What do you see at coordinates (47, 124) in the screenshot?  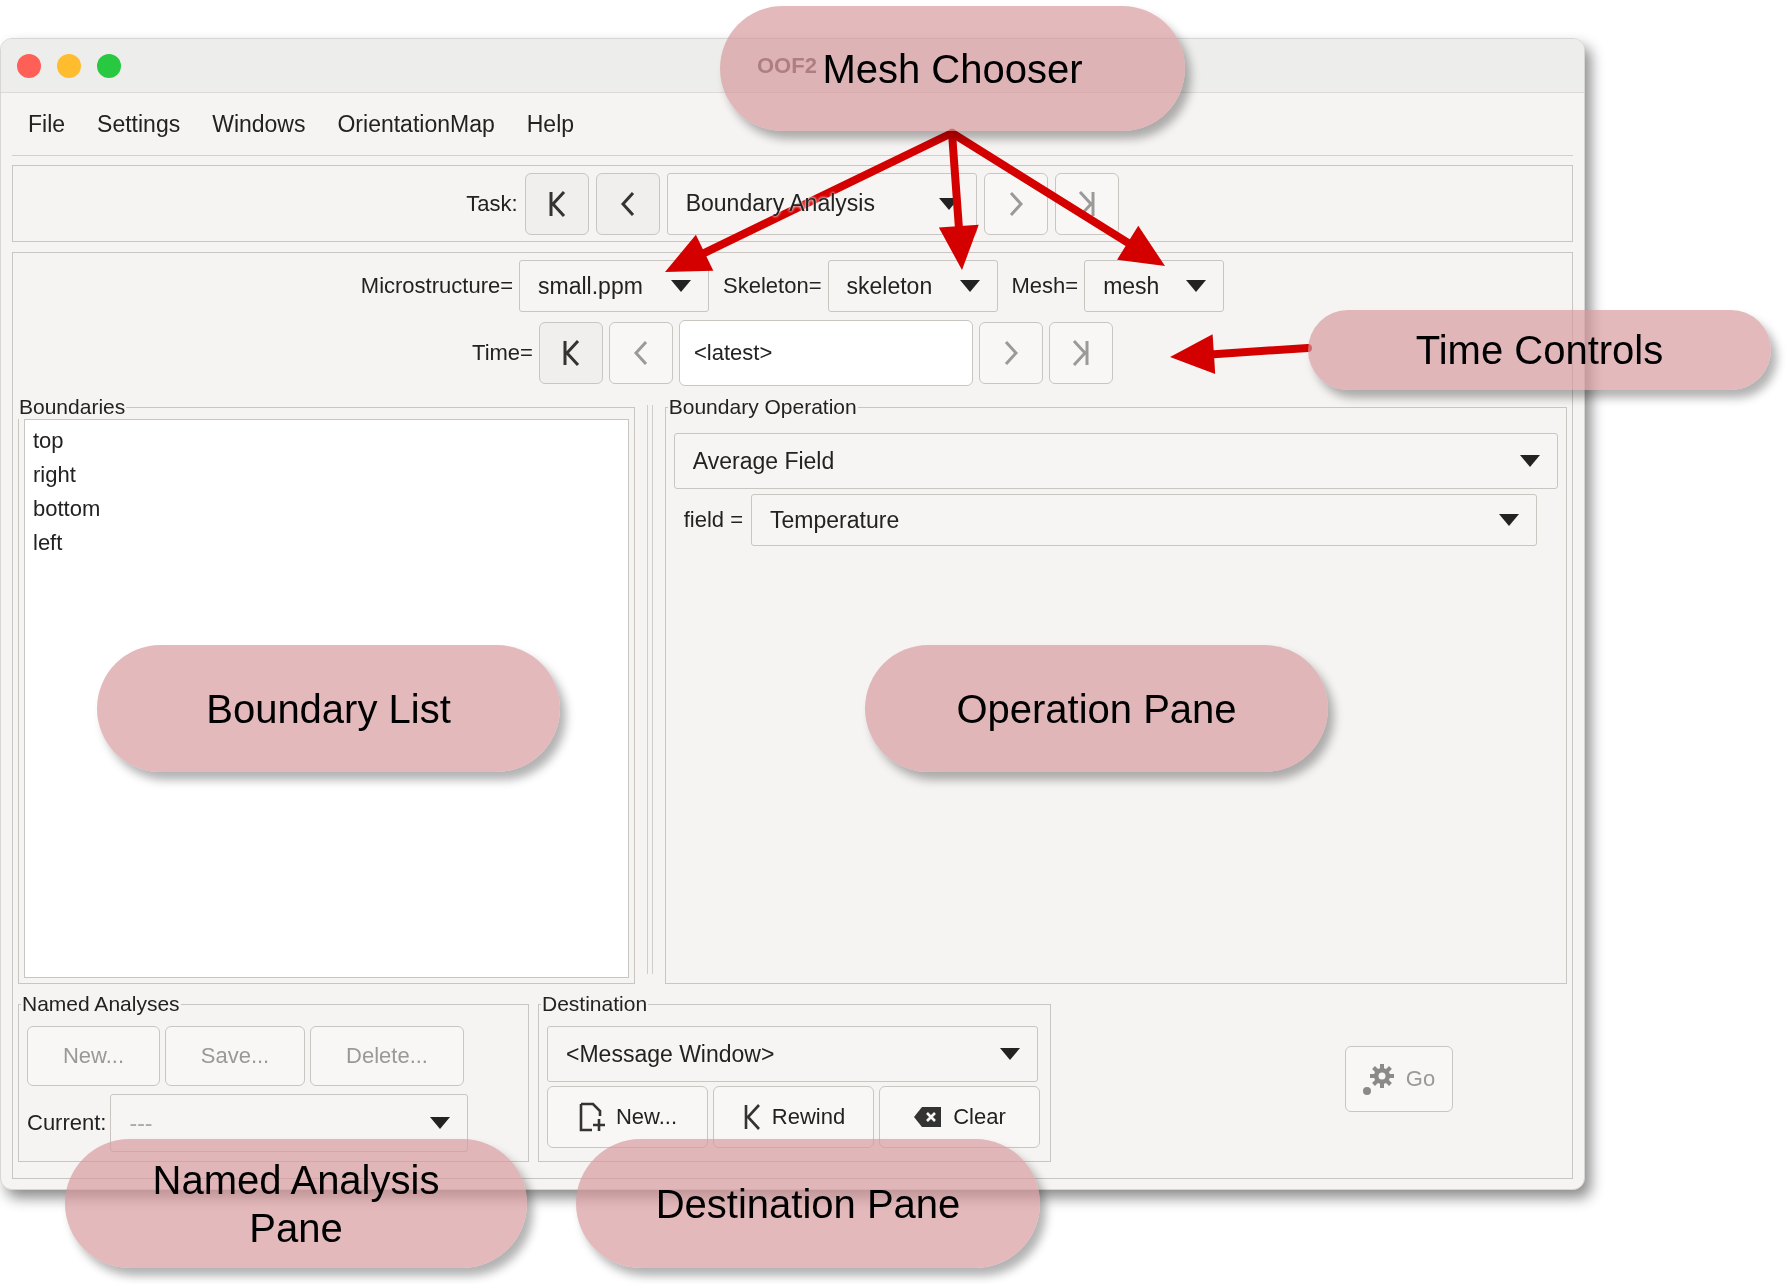 I see `menu-item: File` at bounding box center [47, 124].